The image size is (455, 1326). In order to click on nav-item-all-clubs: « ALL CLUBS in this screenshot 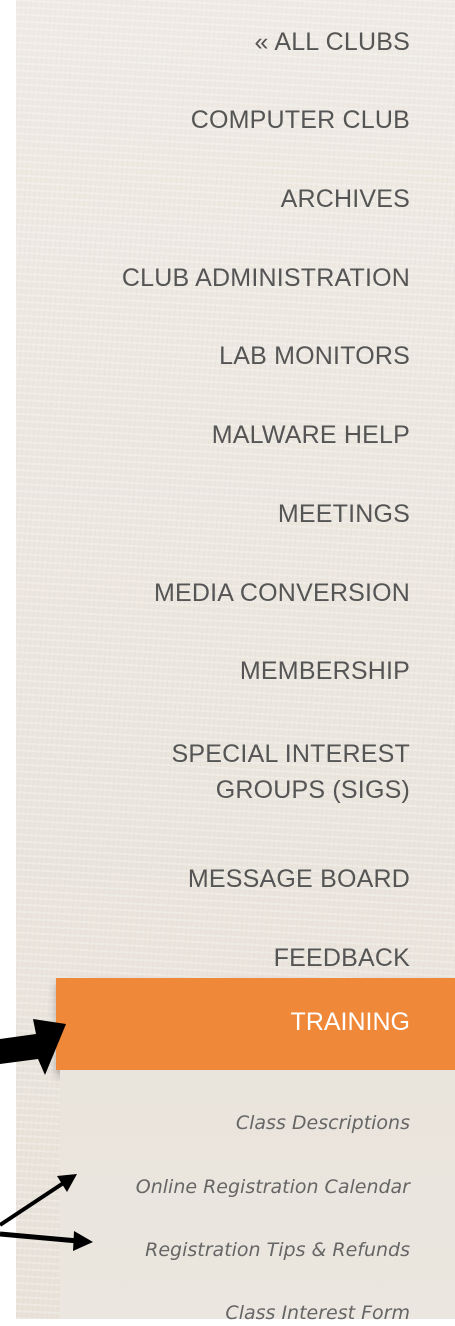, I will do `click(332, 42)`.